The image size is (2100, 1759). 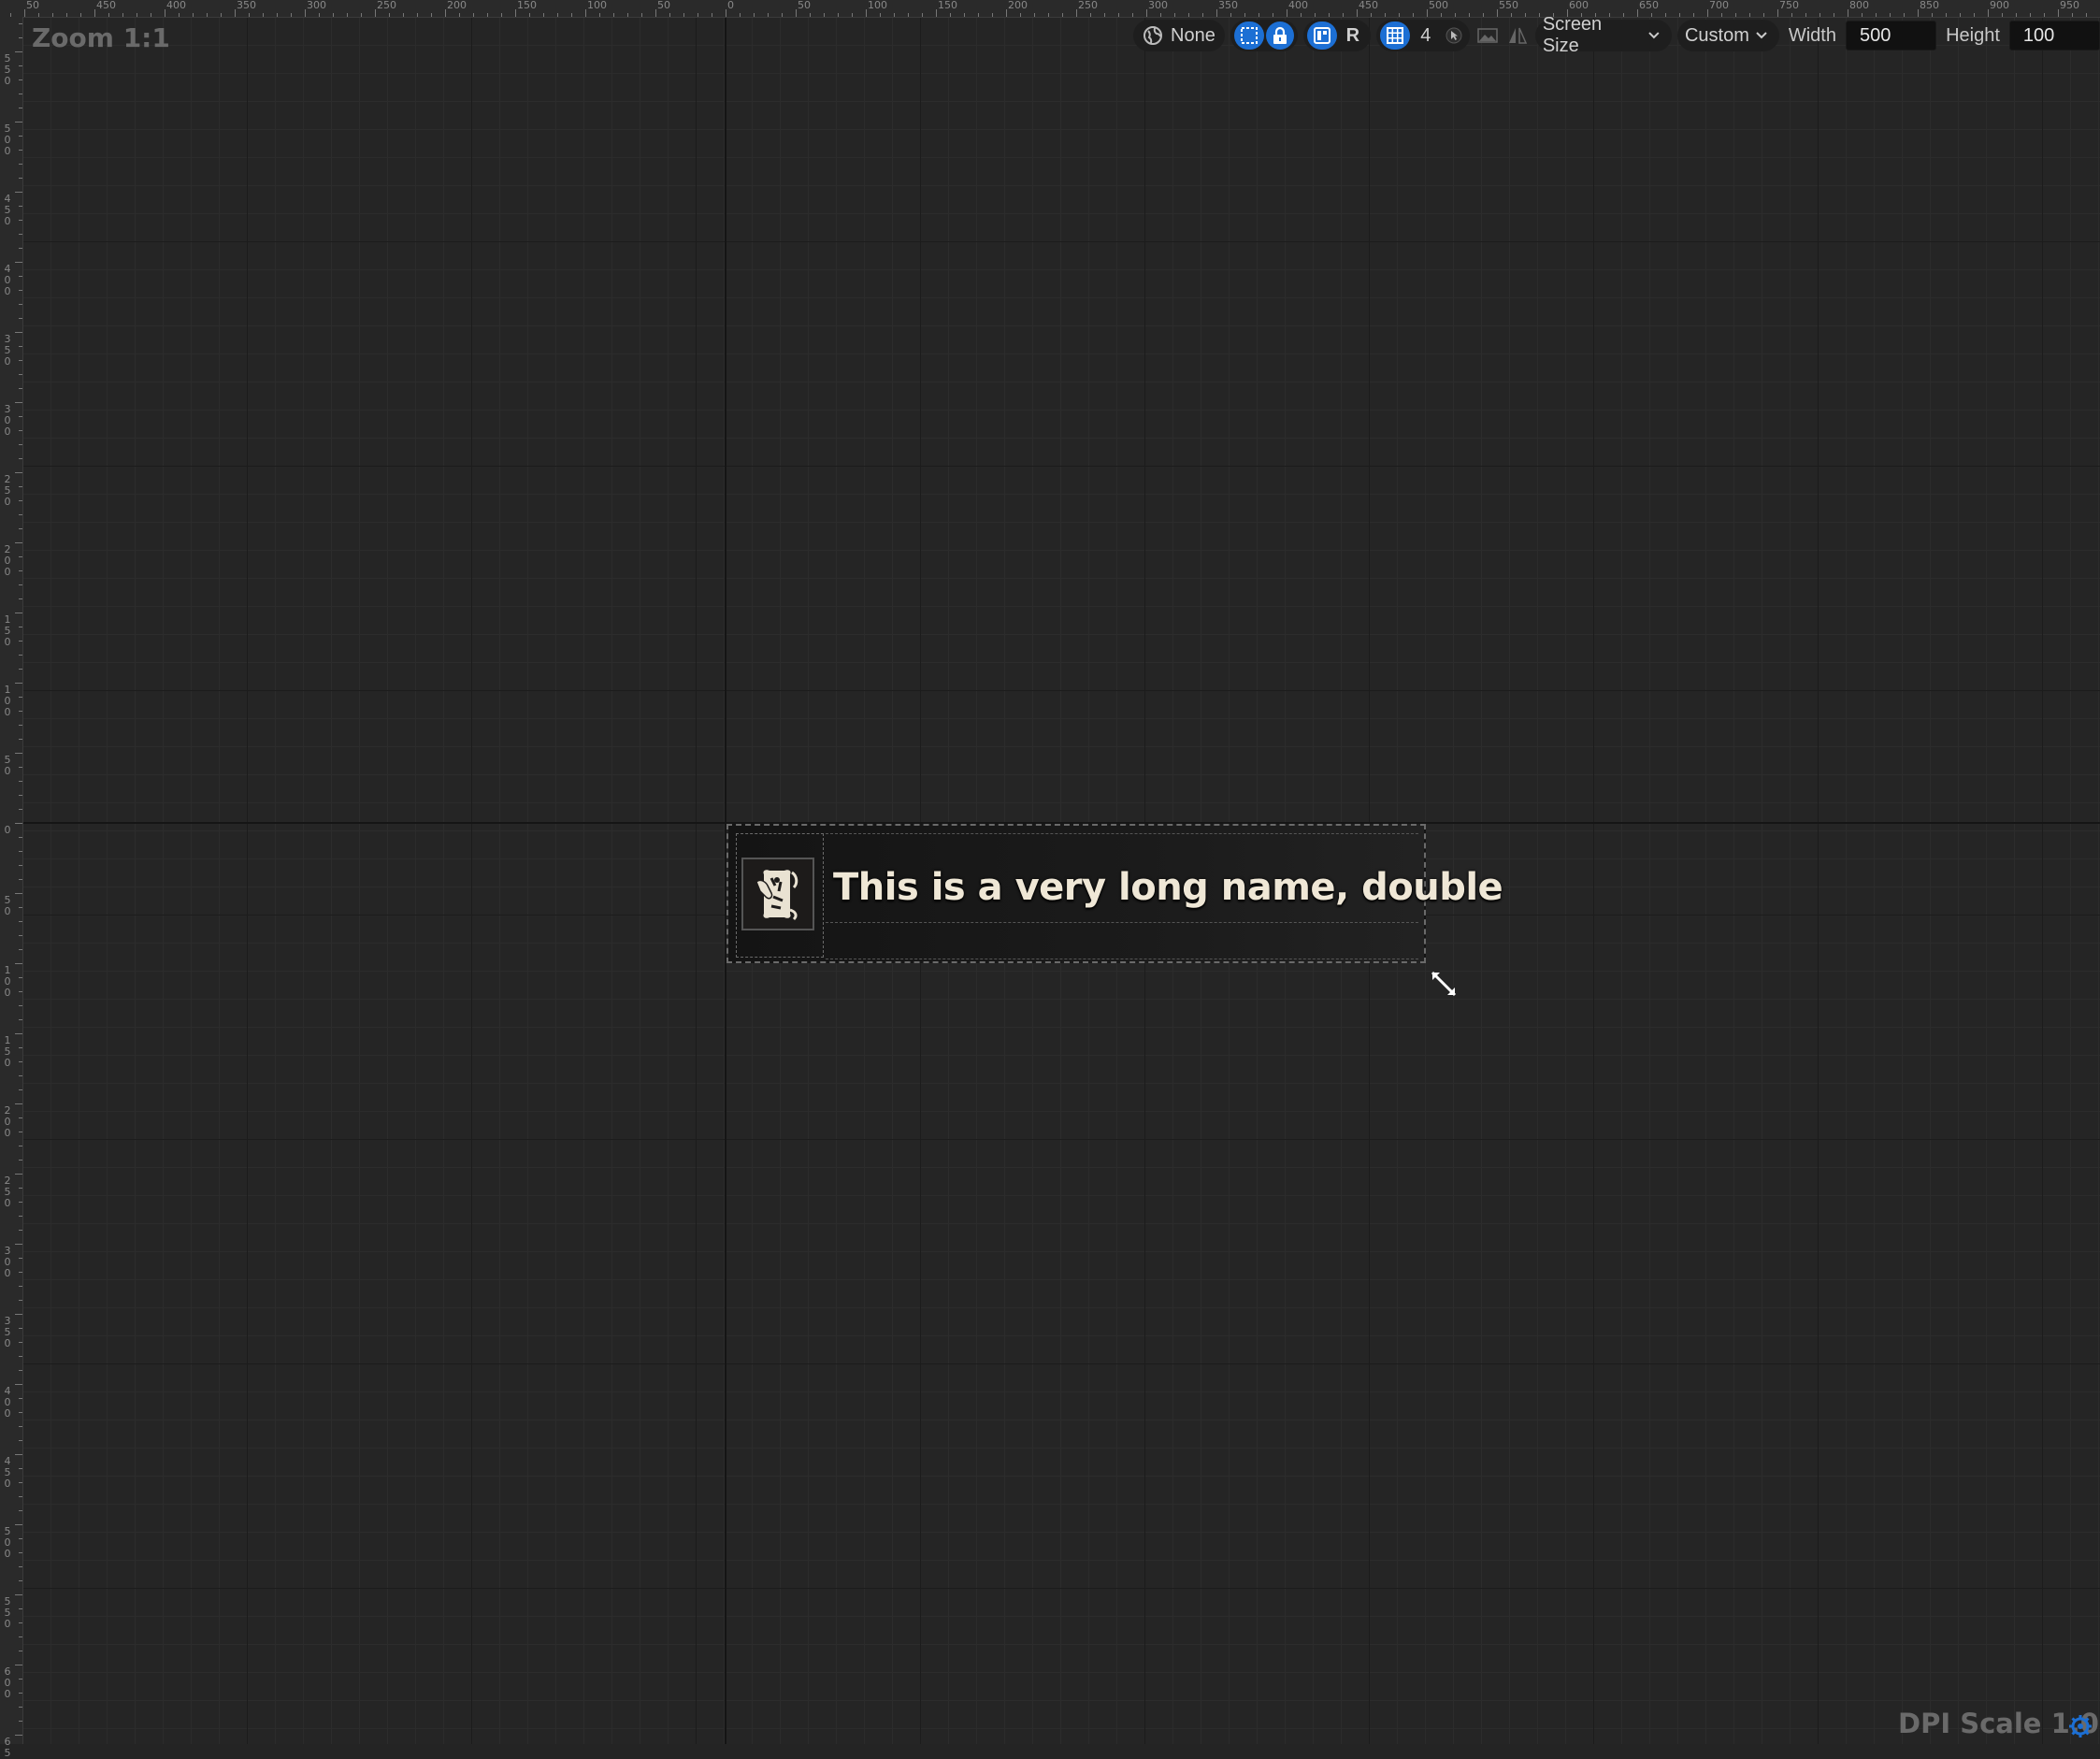 I want to click on ruler-label: 950, so click(x=2069, y=6).